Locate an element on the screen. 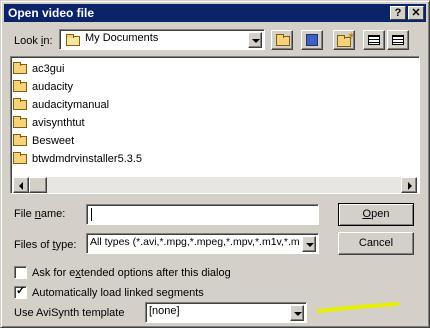 Image resolution: width=430 pixels, height=328 pixels. sparkle-icon: ✶ is located at coordinates (351, 36).